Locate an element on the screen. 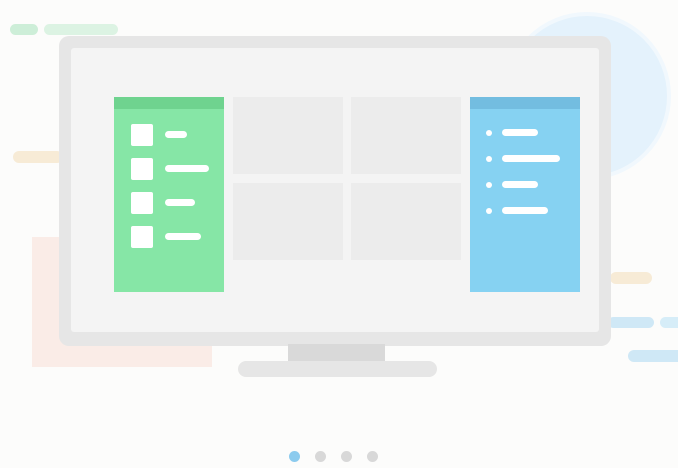  left-list-panel is located at coordinates (169, 194).